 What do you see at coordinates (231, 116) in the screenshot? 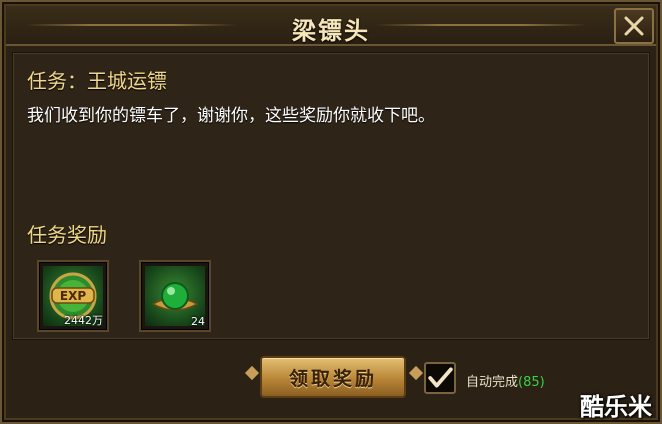
I see `task-description: 我们收到你的镖车了，谢谢你，这些奖励你就收下吧。` at bounding box center [231, 116].